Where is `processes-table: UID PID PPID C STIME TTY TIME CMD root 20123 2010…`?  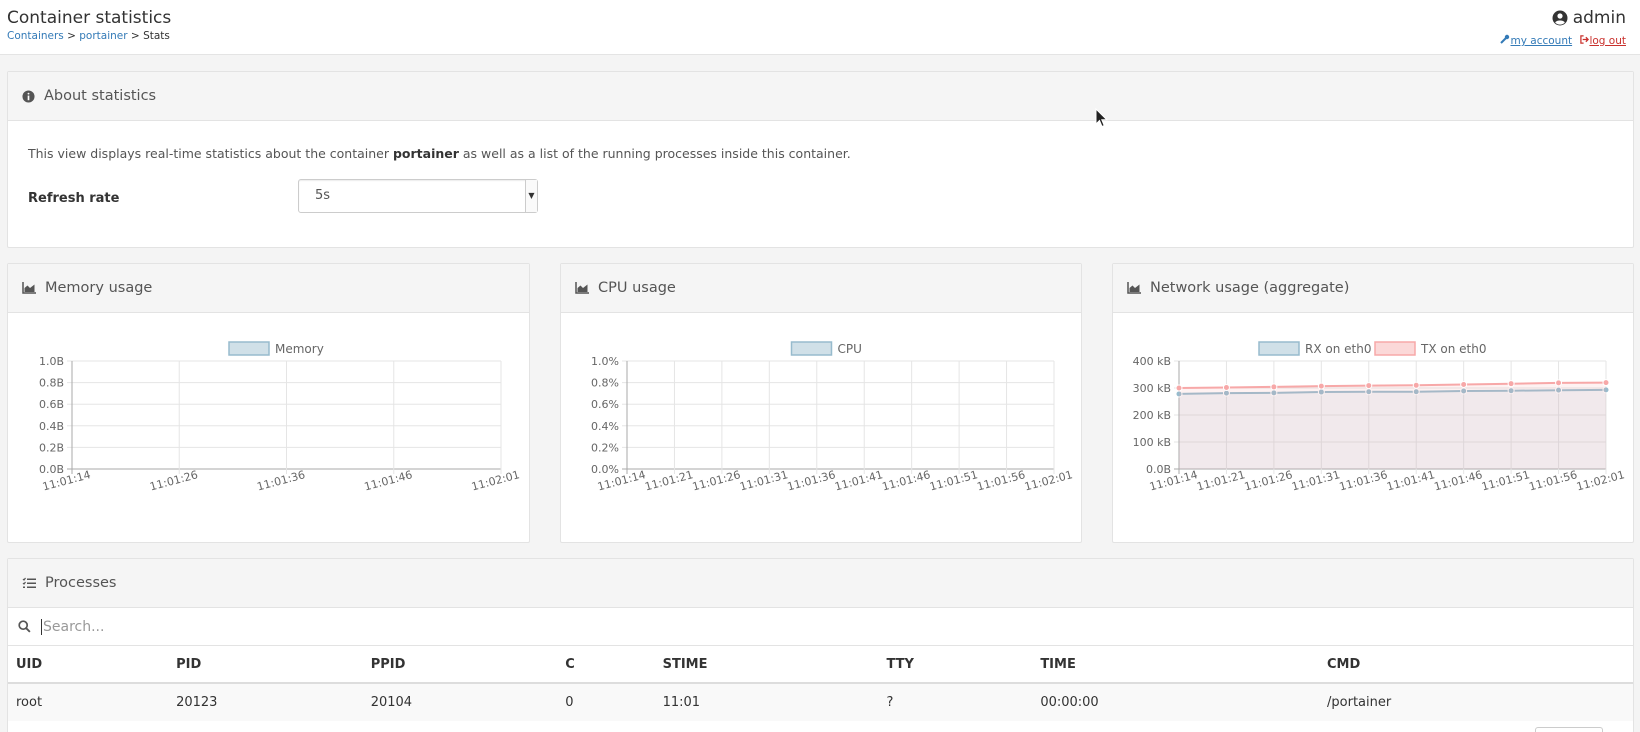
processes-table: UID PID PPID C STIME TTY TIME CMD root 20123 2010… is located at coordinates (820, 683).